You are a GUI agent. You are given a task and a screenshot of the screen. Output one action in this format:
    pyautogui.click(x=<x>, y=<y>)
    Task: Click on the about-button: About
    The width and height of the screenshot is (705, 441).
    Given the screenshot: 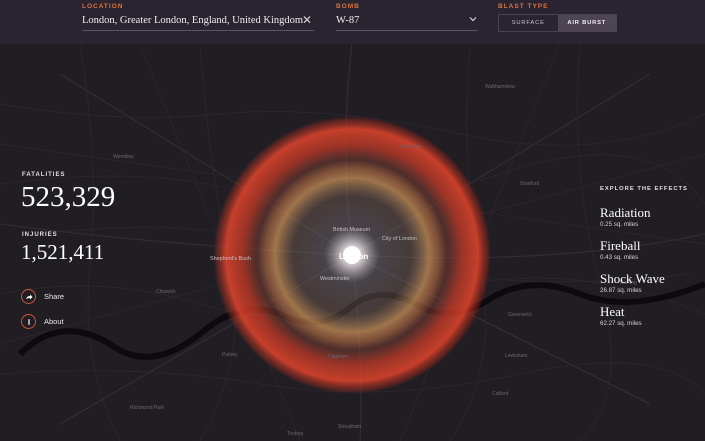 What is the action you would take?
    pyautogui.click(x=42, y=321)
    